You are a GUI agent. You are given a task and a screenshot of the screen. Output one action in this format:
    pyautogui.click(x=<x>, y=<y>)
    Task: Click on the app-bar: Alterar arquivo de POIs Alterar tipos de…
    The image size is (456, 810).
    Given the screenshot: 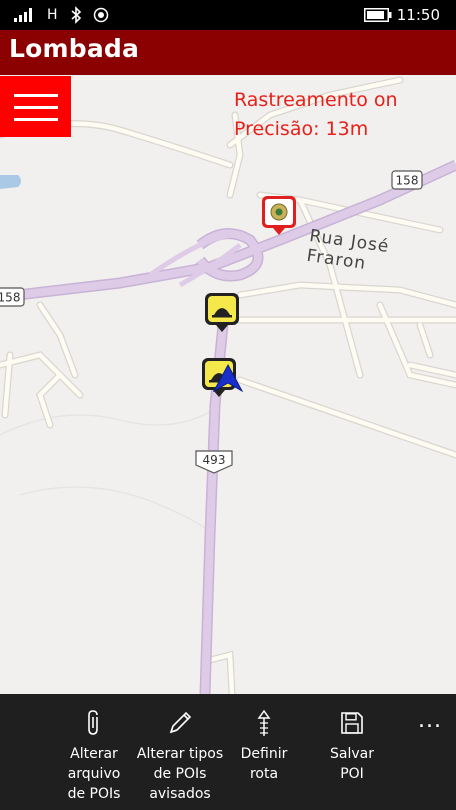 What is the action you would take?
    pyautogui.click(x=228, y=752)
    